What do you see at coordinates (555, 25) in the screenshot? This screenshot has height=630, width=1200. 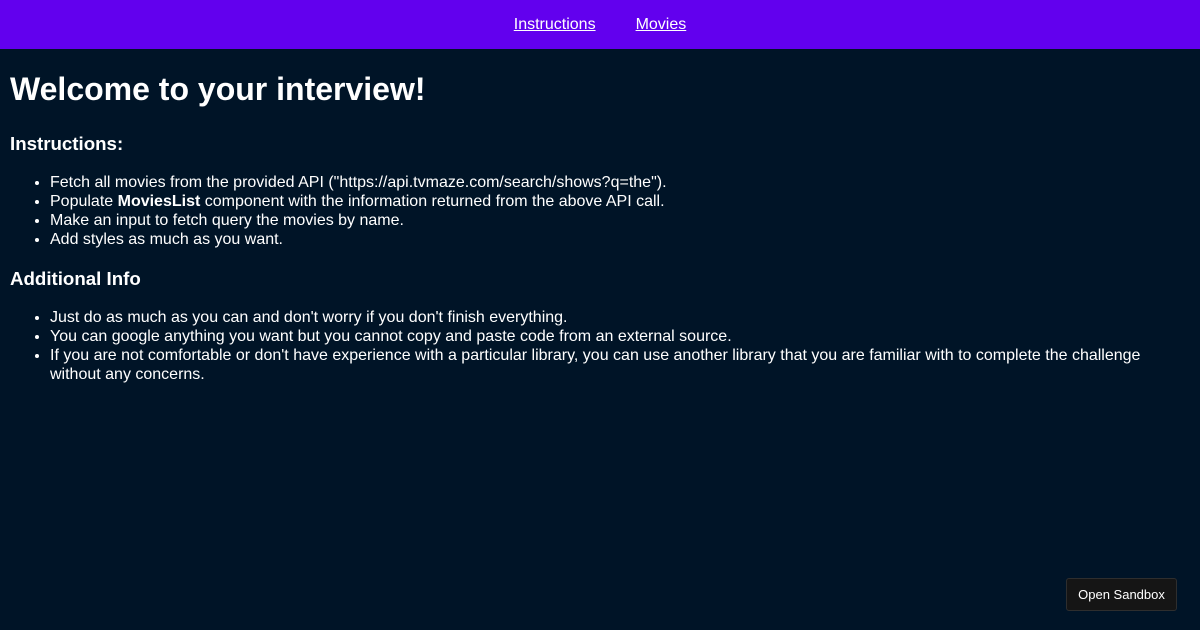 I see `nav-link-instructions: Instructions` at bounding box center [555, 25].